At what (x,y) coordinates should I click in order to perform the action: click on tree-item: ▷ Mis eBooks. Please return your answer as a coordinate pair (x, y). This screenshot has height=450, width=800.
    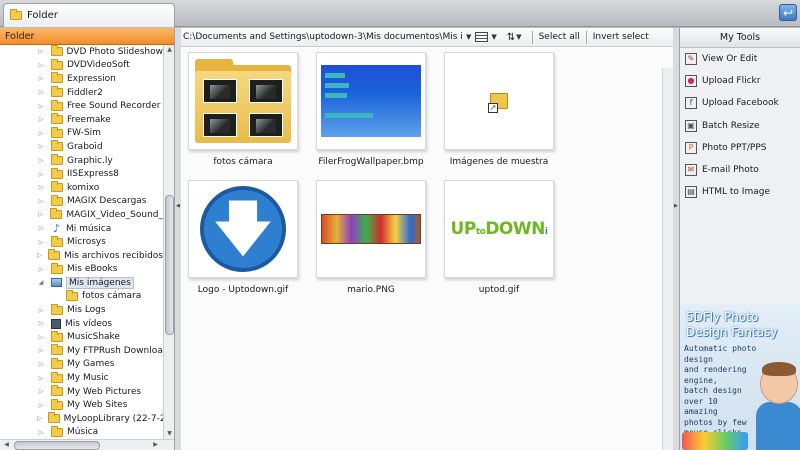
    Looking at the image, I should click on (81, 269).